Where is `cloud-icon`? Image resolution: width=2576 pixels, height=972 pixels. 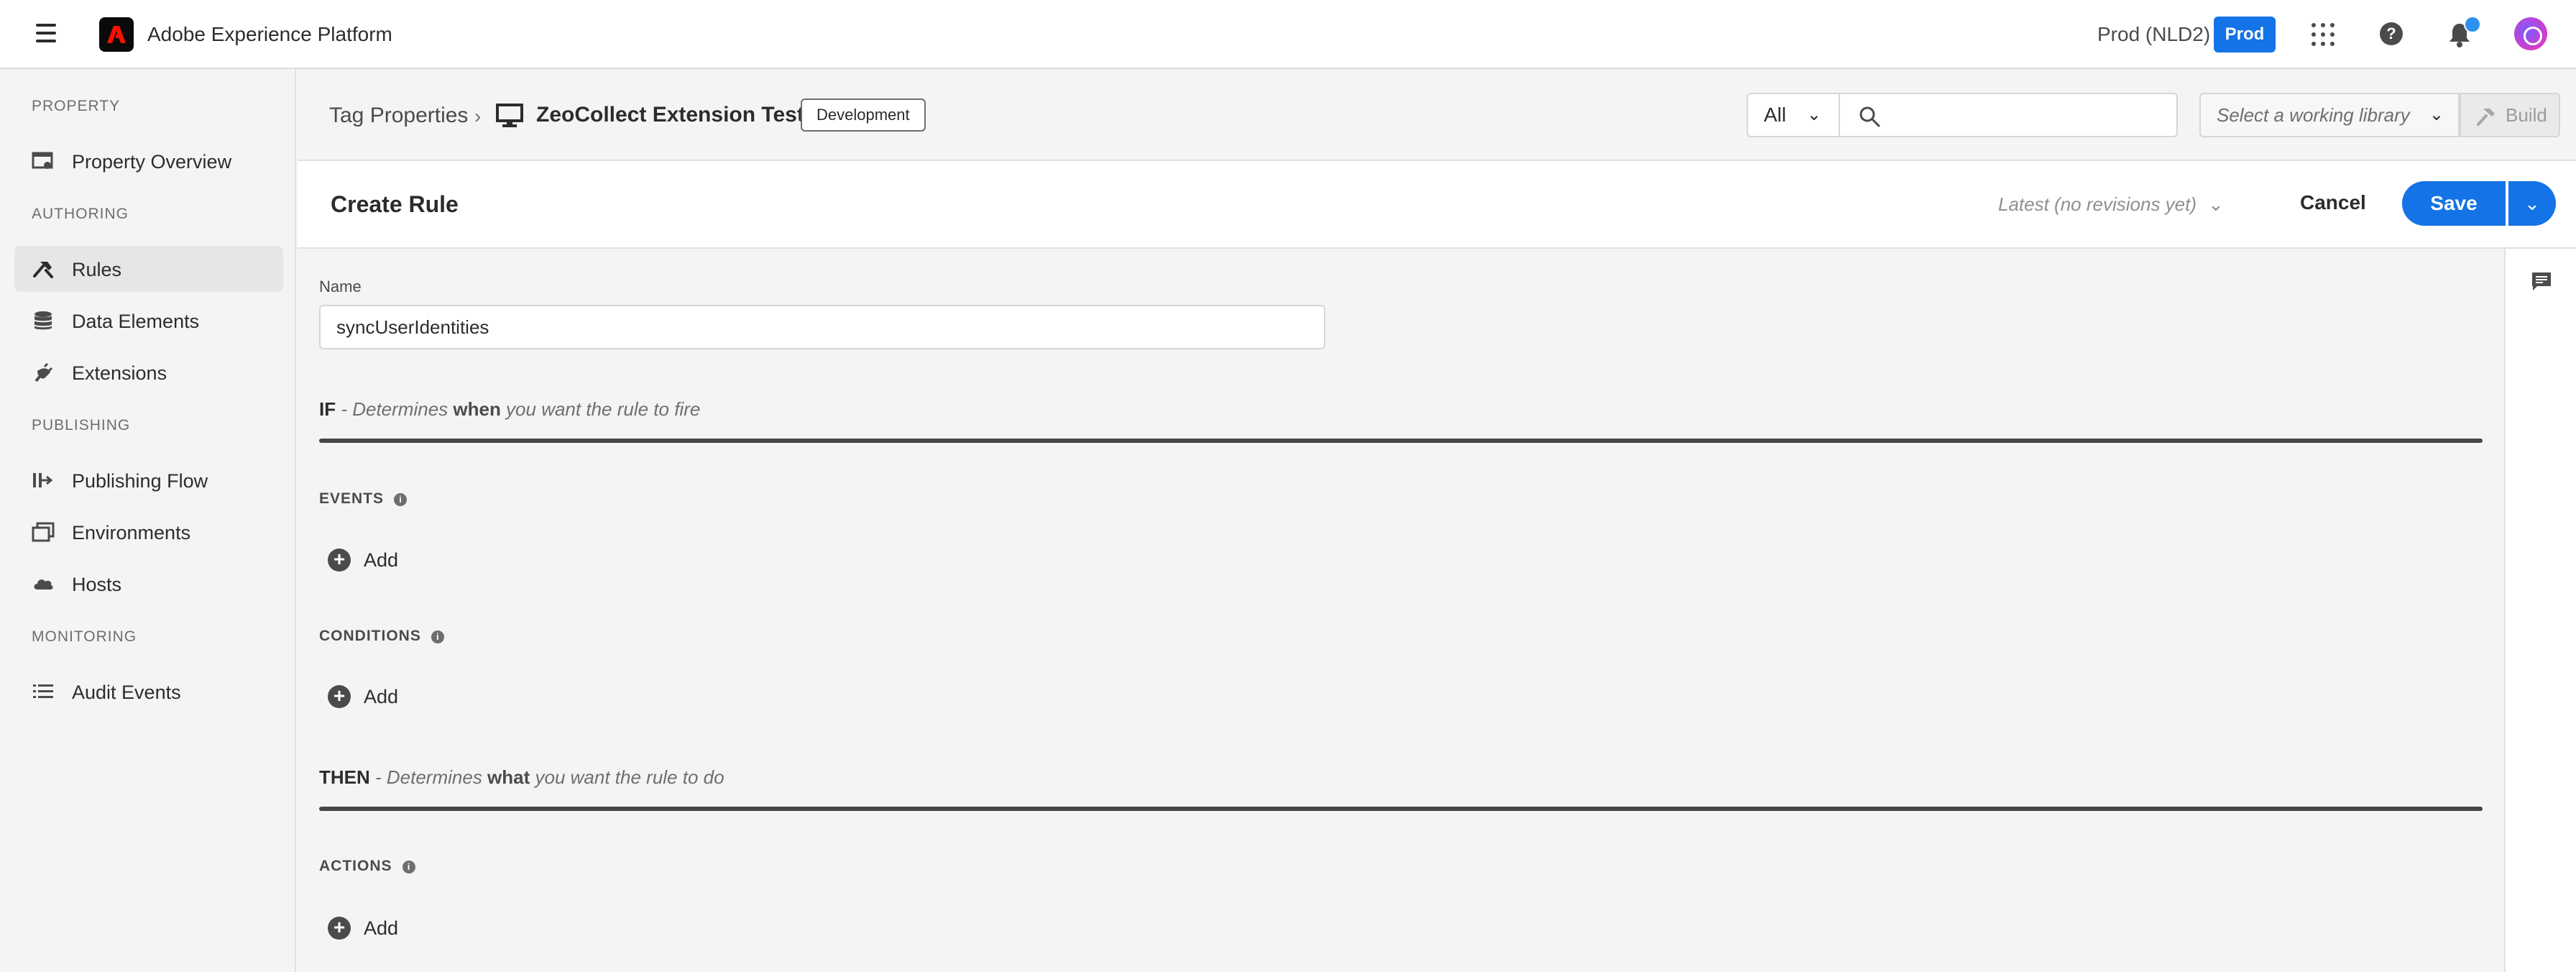
cloud-icon is located at coordinates (43, 585).